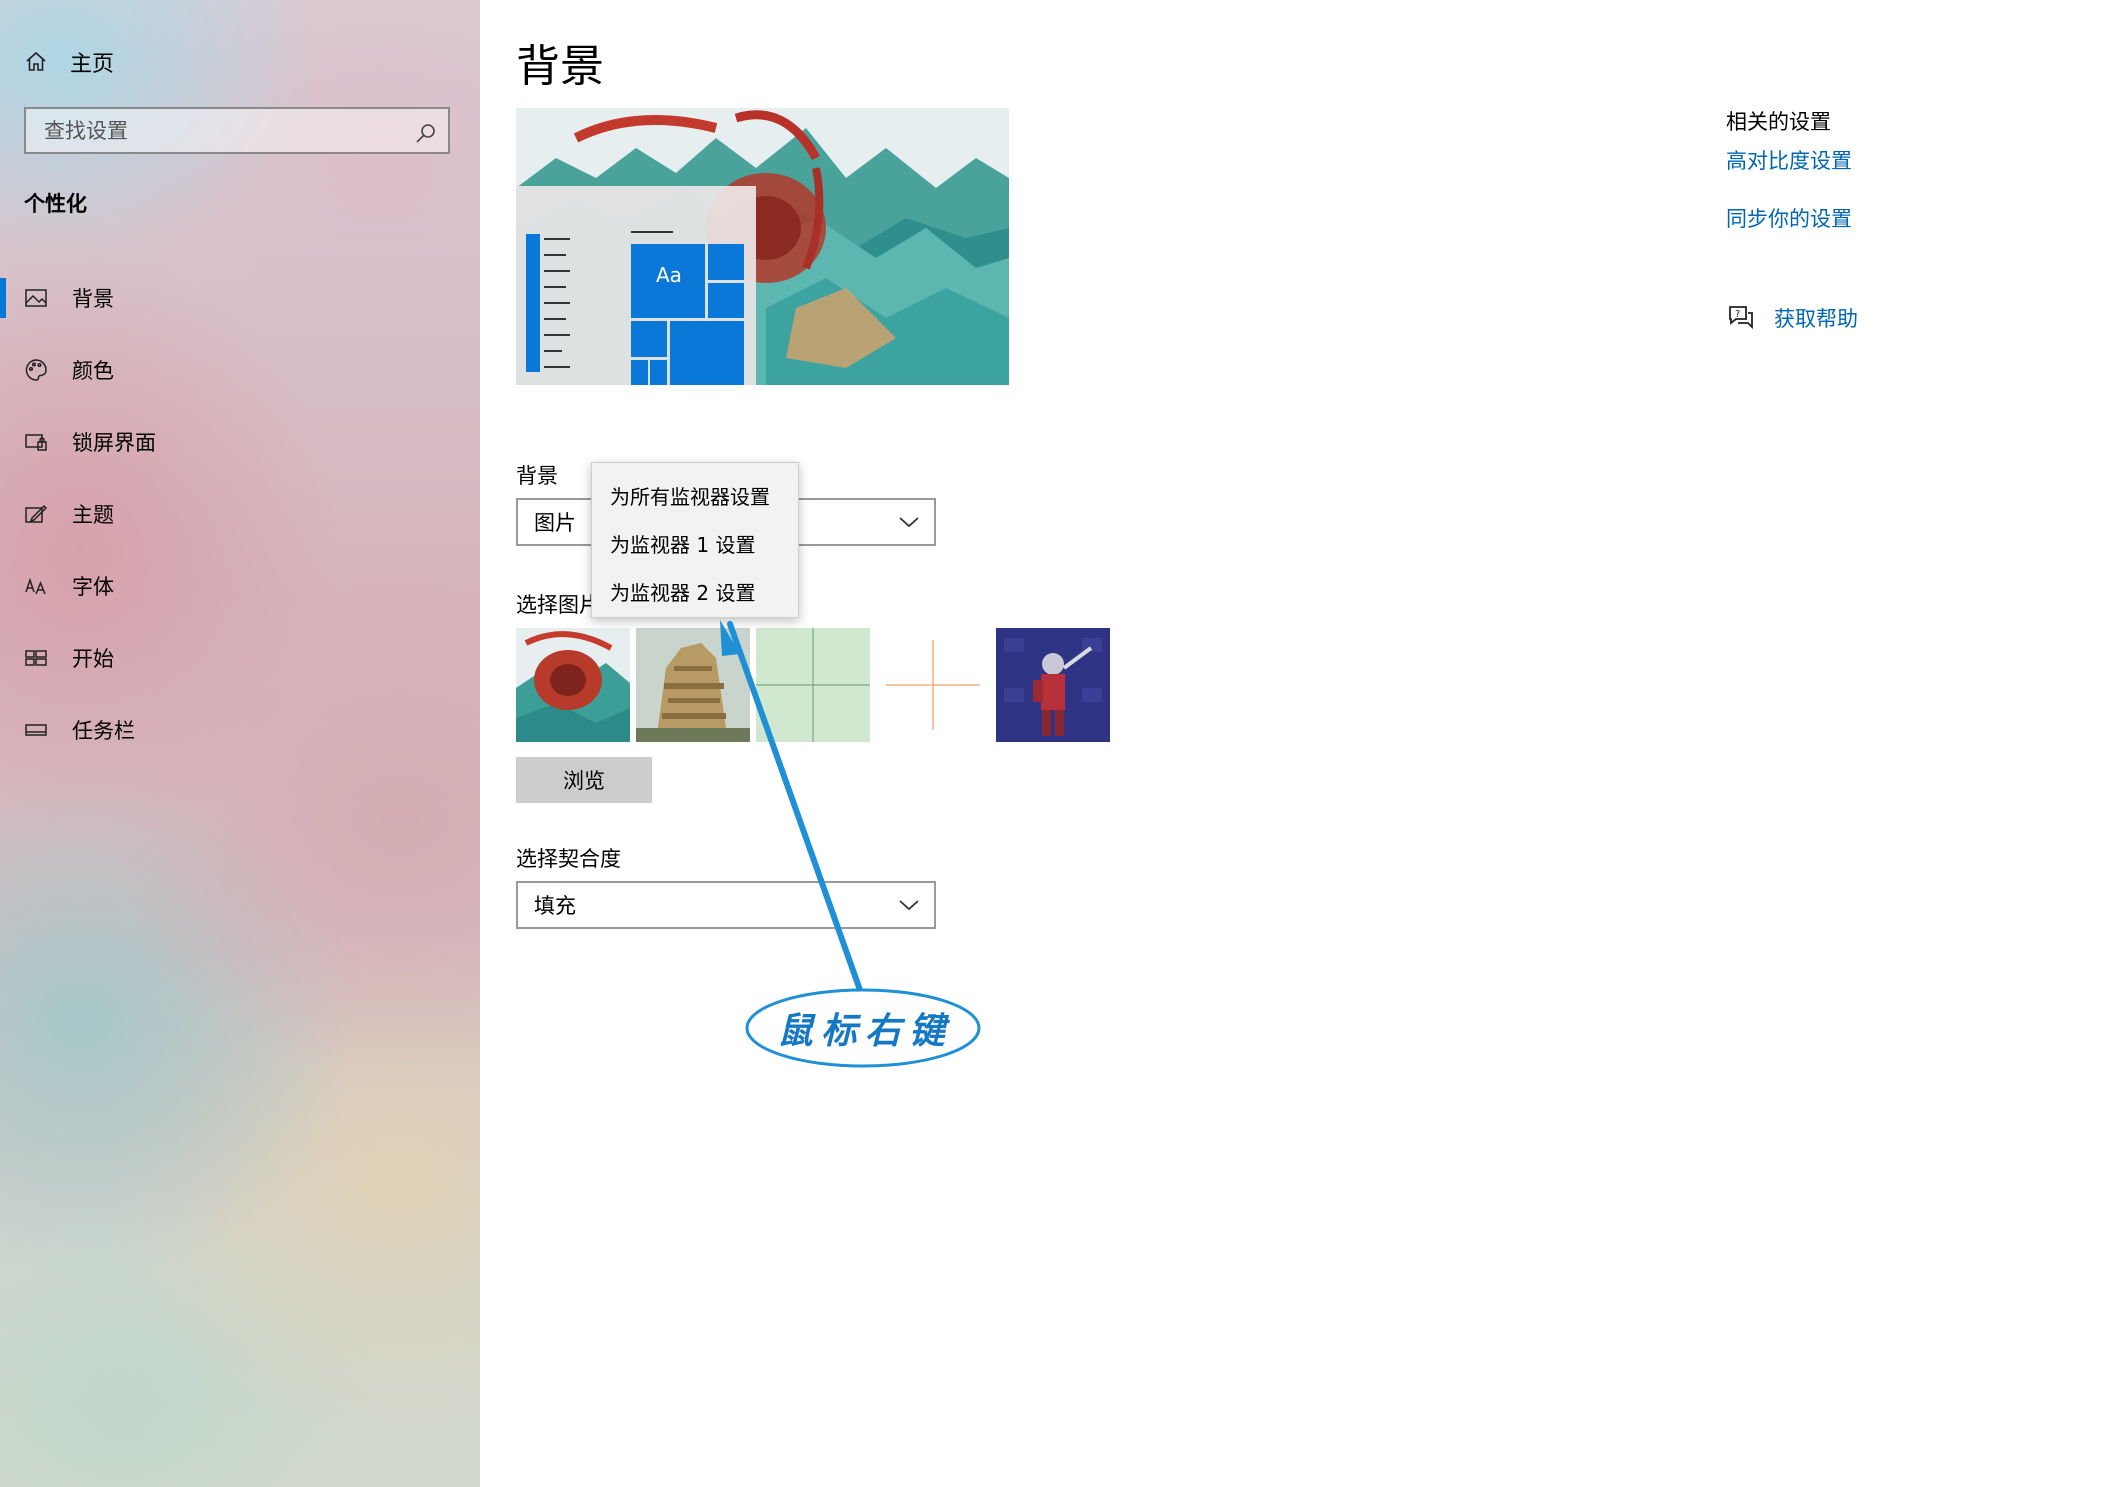 The height and width of the screenshot is (1487, 2122). Describe the element at coordinates (1741, 318) in the screenshot. I see `help-chat-icon: ?` at that location.